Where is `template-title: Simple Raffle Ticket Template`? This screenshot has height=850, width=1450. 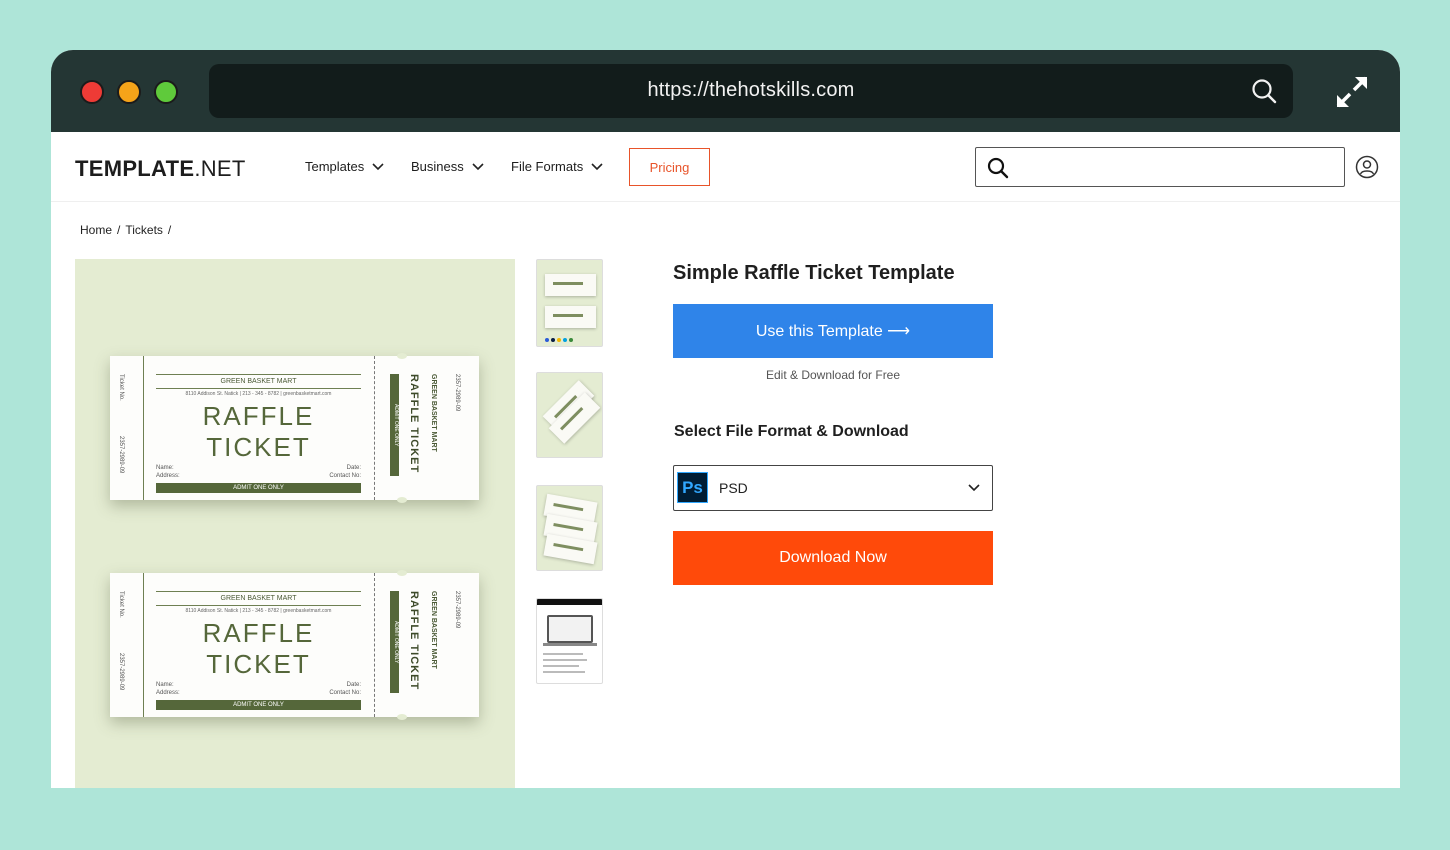
template-title: Simple Raffle Ticket Template is located at coordinates (814, 273).